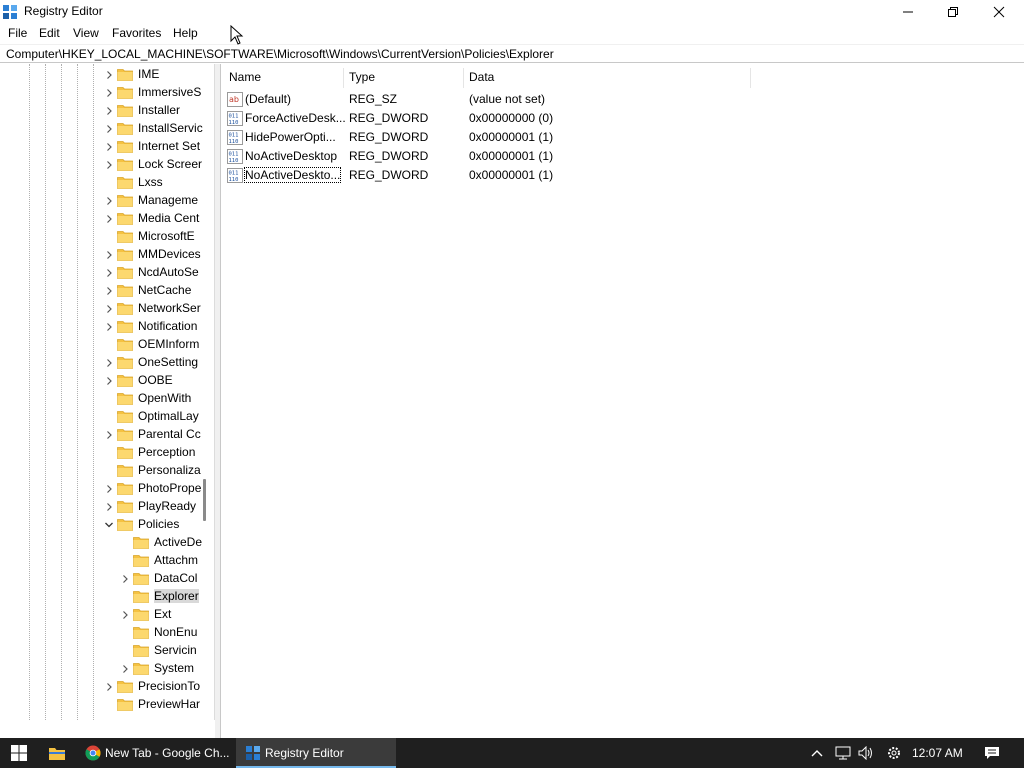 This screenshot has height=768, width=1024. I want to click on tree-item: PhotoPrope, so click(107, 489).